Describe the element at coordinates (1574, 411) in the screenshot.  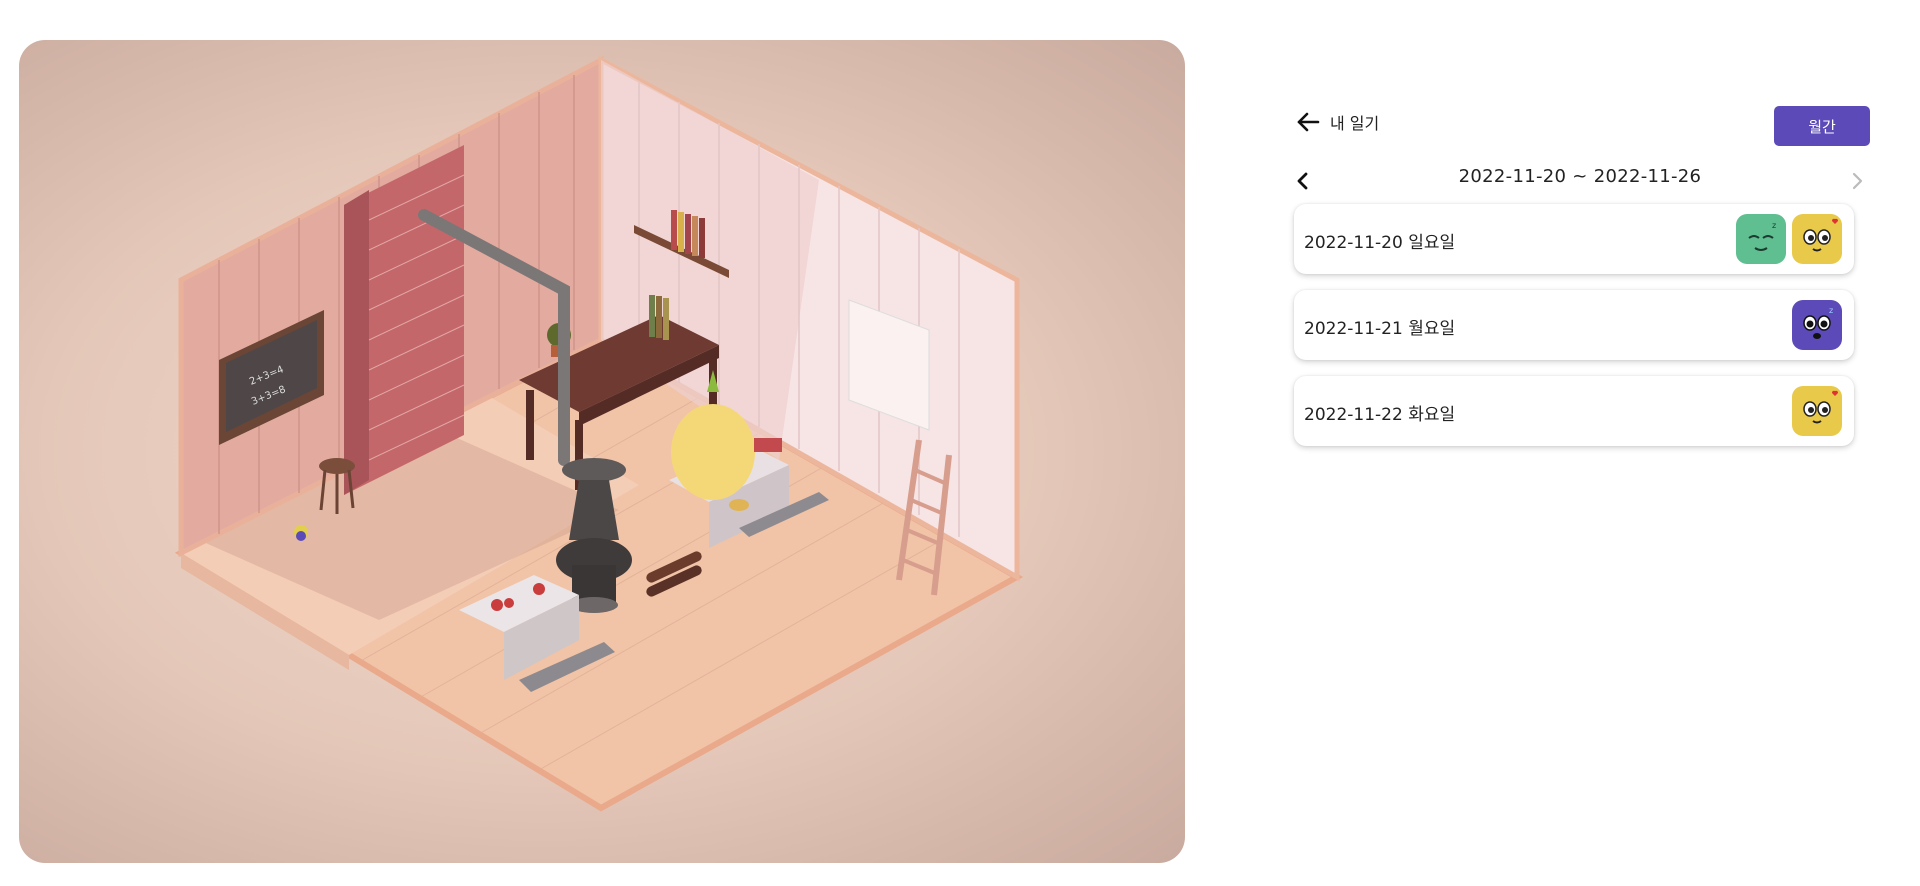
I see `diary-entry-card: 2022-11-22 화요일` at that location.